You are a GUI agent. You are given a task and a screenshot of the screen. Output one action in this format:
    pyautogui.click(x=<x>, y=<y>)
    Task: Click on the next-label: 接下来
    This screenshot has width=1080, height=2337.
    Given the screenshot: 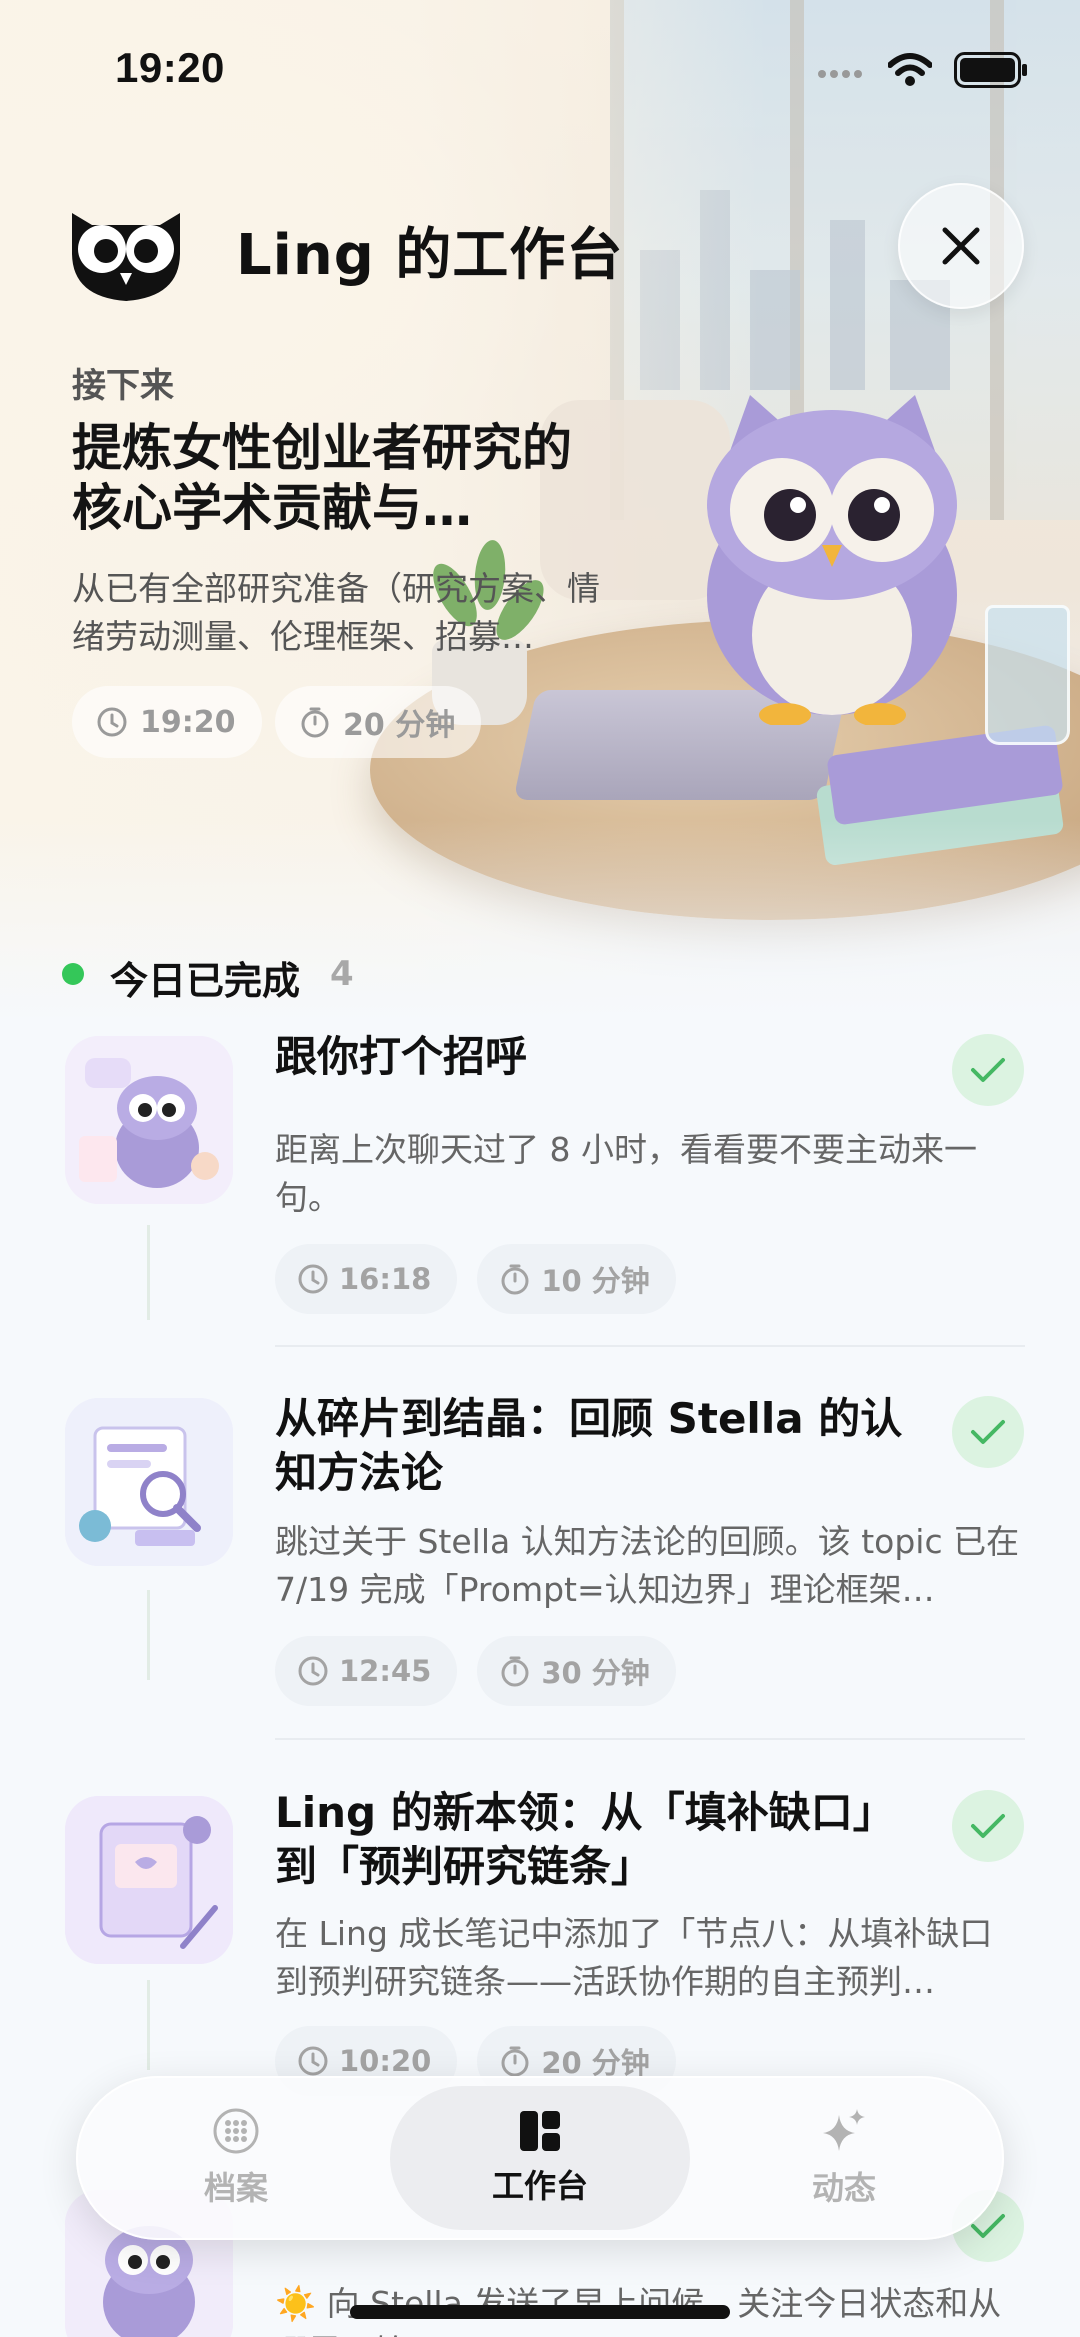 What is the action you would take?
    pyautogui.click(x=123, y=386)
    